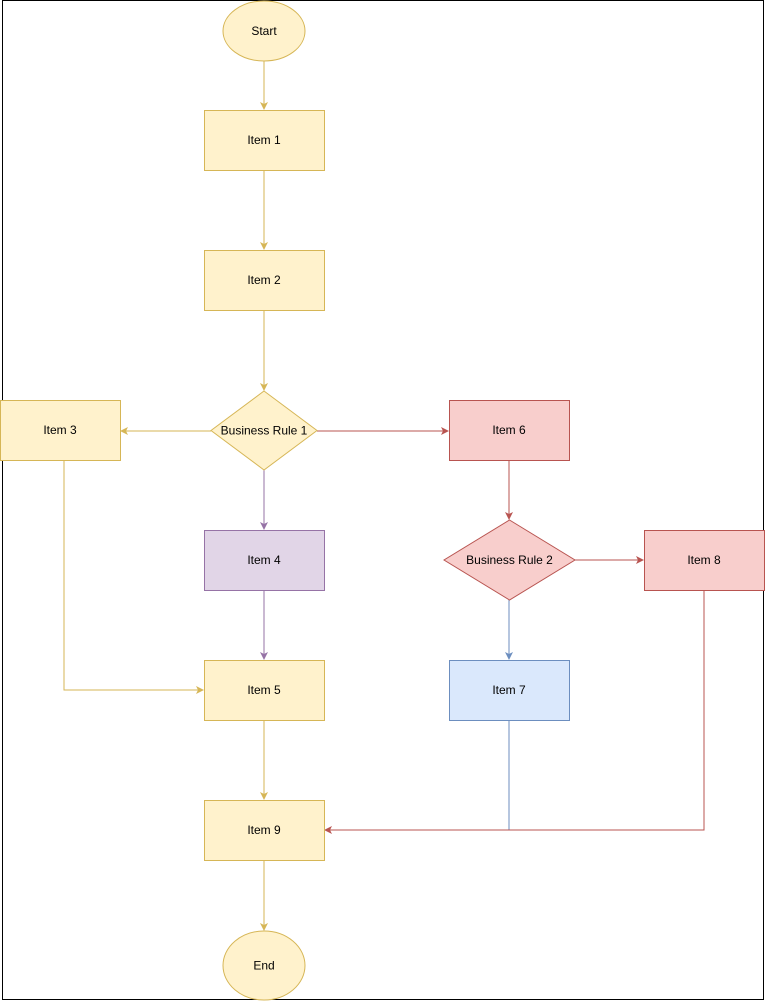 This screenshot has height=1001, width=765. I want to click on node-label: Item 3, so click(60, 430).